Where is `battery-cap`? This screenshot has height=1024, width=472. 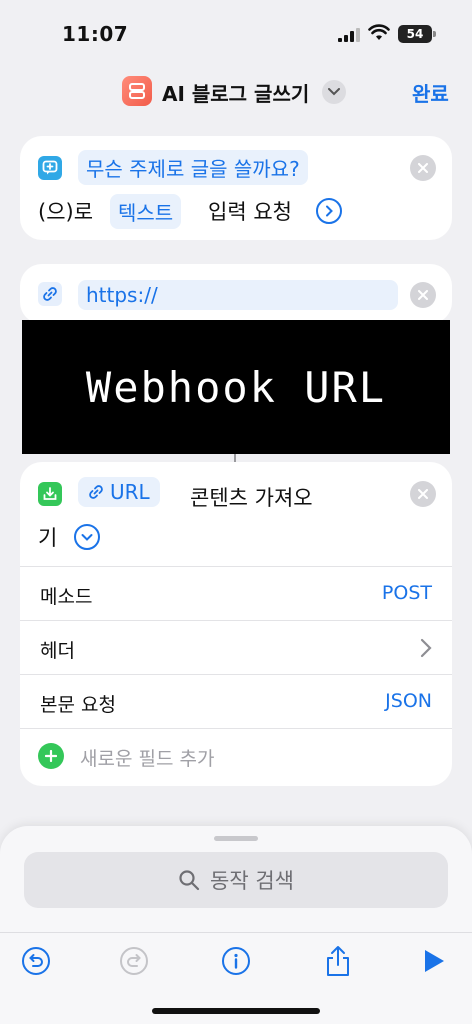
battery-cap is located at coordinates (434, 34).